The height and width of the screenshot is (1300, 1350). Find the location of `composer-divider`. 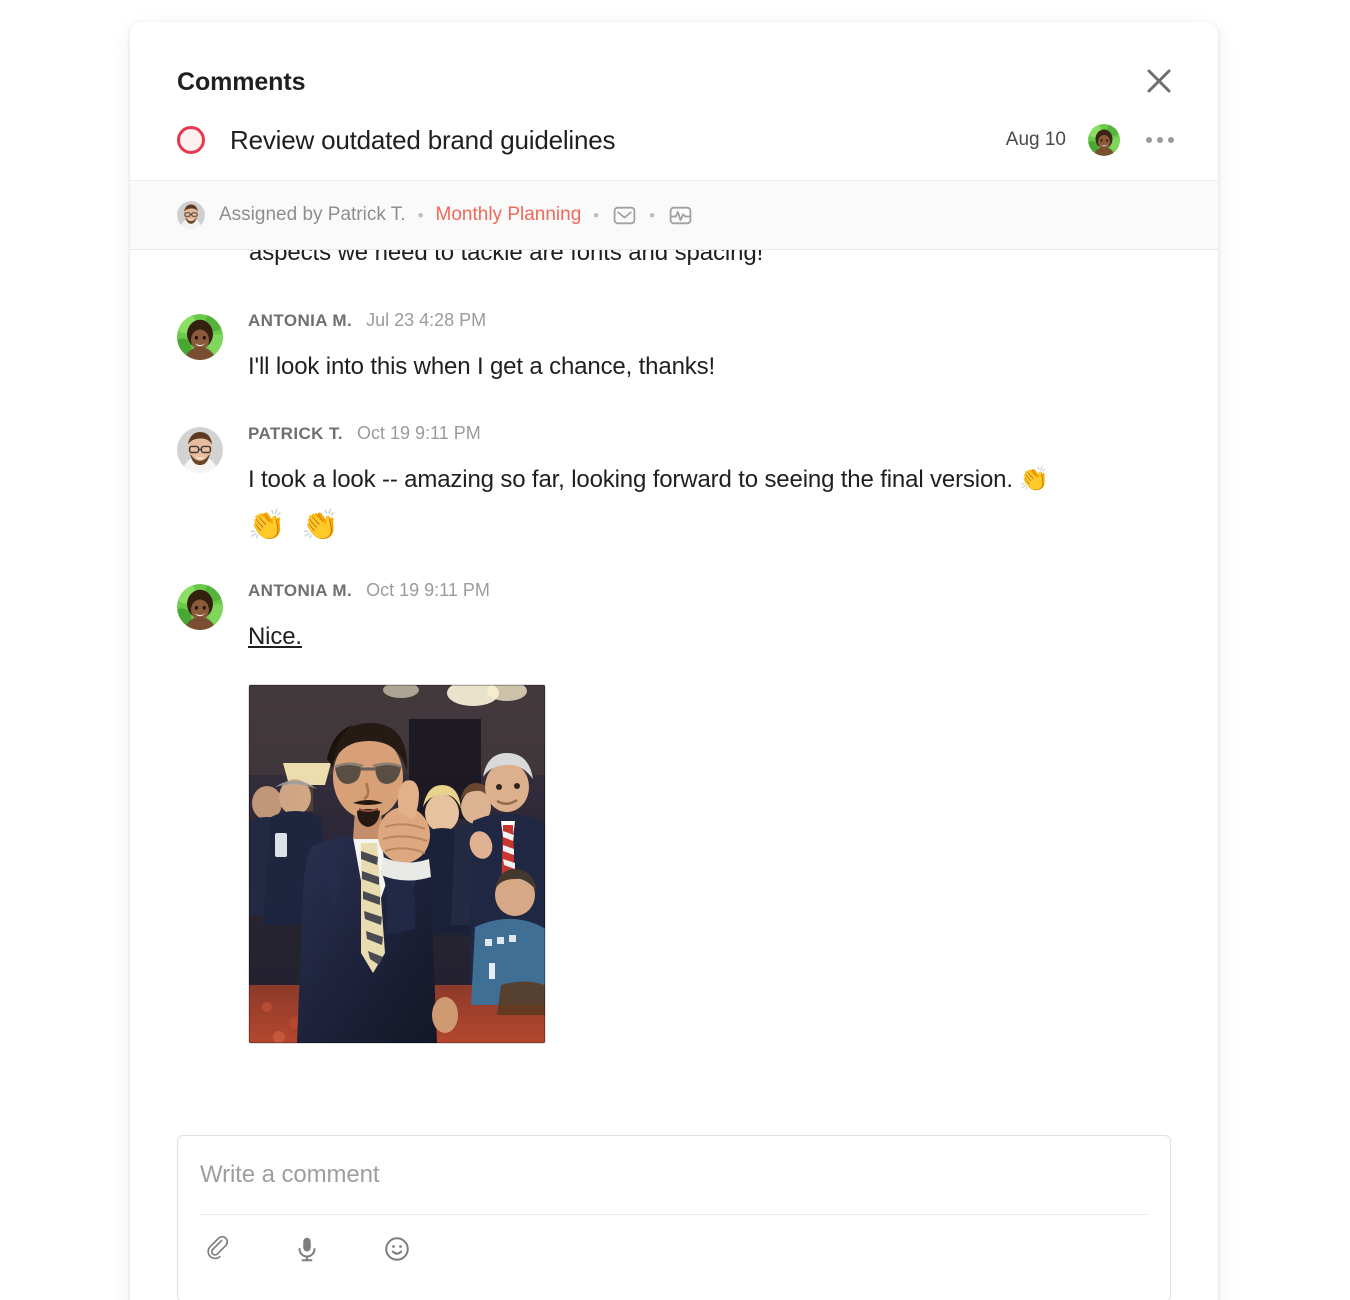

composer-divider is located at coordinates (674, 1214).